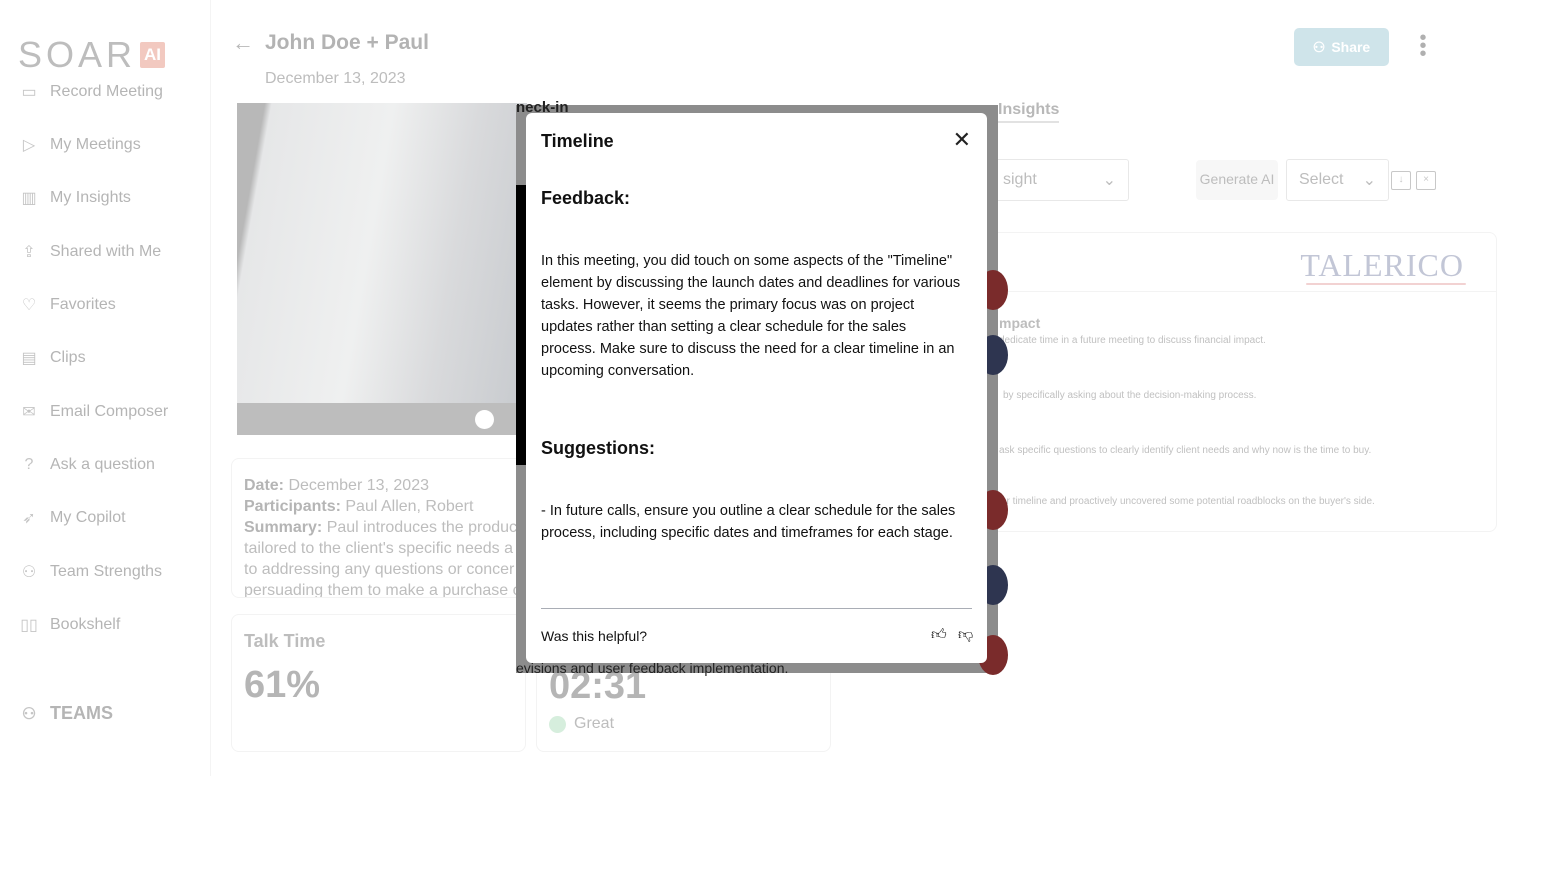 The width and height of the screenshot is (1564, 876). I want to click on sidebar-item-clips: ▤ Clips, so click(52, 358).